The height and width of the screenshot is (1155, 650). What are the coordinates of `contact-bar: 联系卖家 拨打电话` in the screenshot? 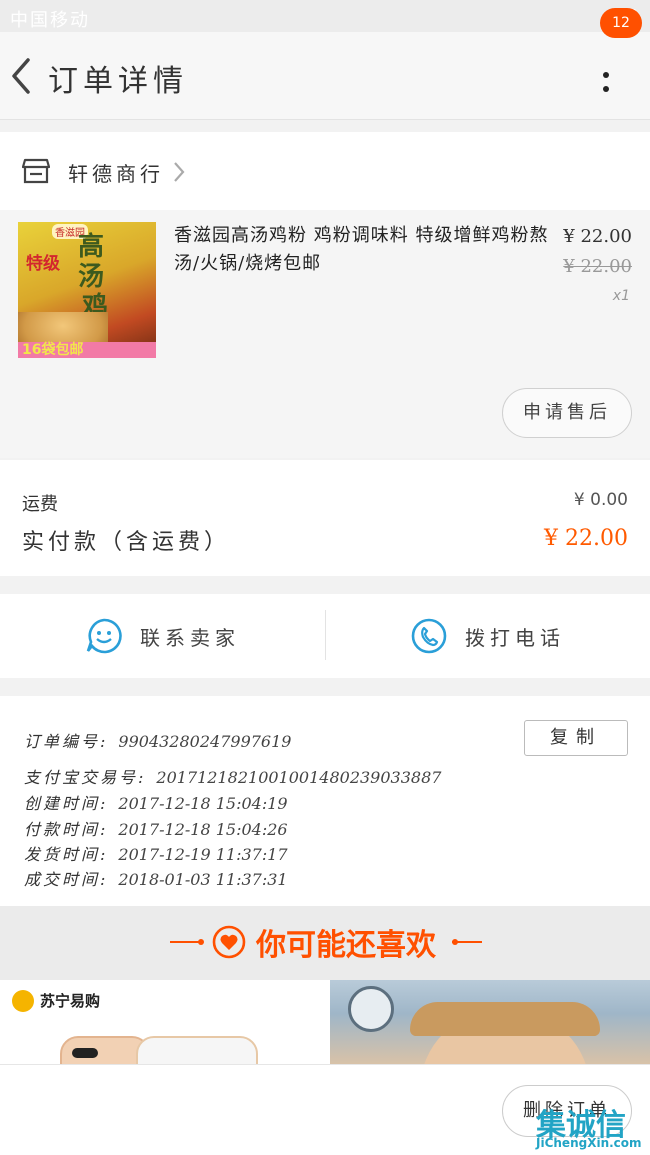 It's located at (325, 636).